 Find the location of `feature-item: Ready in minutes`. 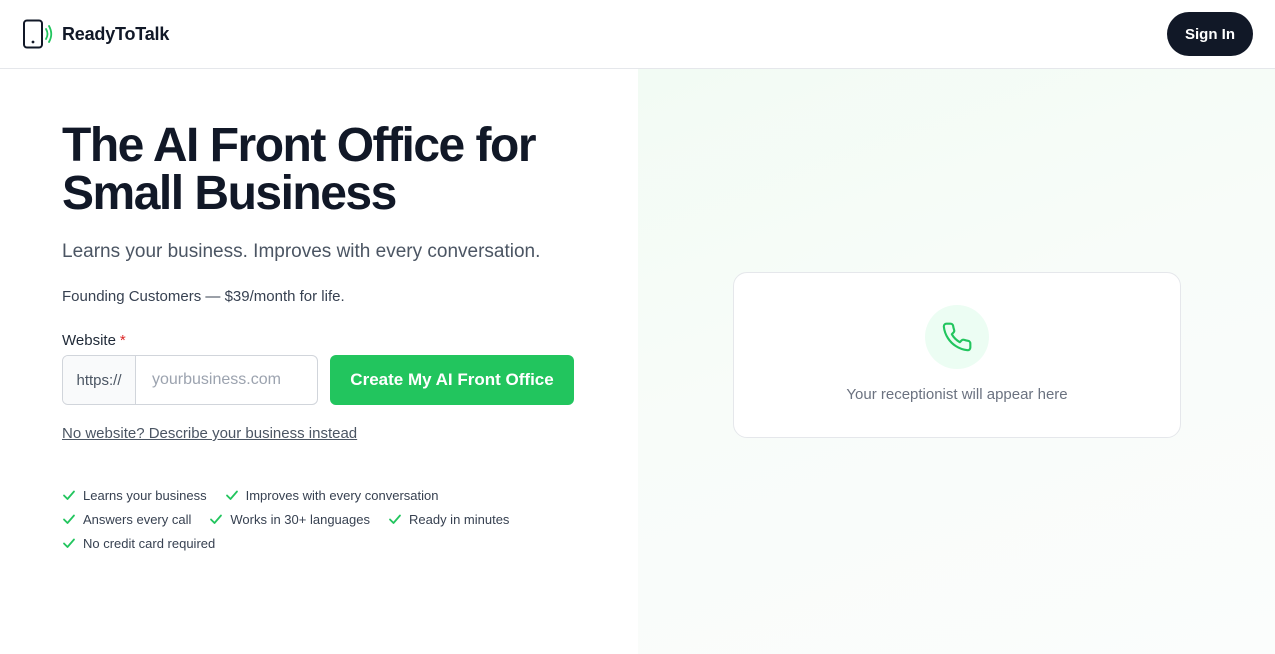

feature-item: Ready in minutes is located at coordinates (448, 519).